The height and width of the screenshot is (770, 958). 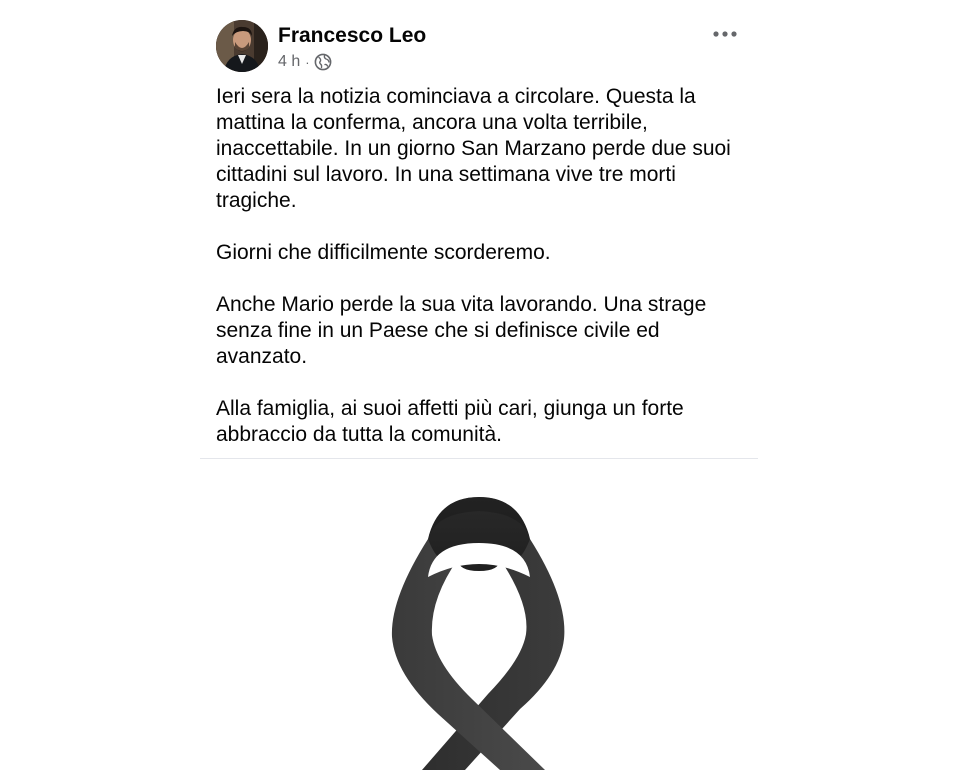 I want to click on author-name: Francesco Leo, so click(x=352, y=36).